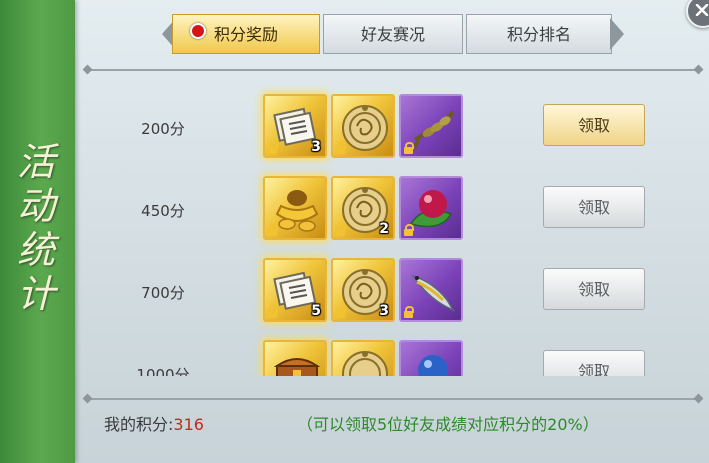  I want to click on reward-item: 5, so click(295, 290).